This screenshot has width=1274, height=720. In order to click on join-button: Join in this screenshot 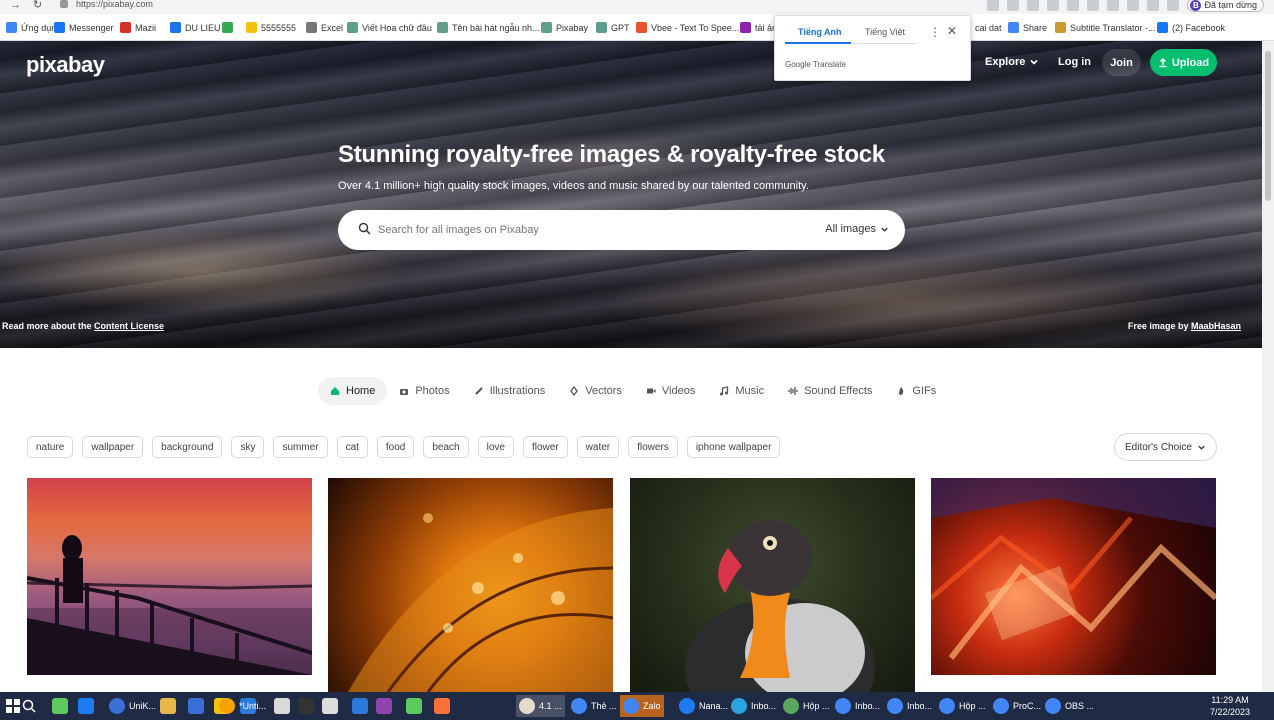, I will do `click(1121, 62)`.